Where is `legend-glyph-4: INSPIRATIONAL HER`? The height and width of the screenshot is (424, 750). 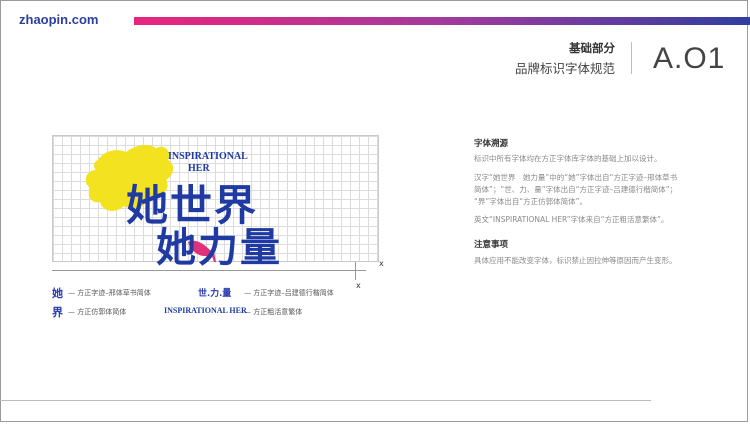
legend-glyph-4: INSPIRATIONAL HER is located at coordinates (205, 310).